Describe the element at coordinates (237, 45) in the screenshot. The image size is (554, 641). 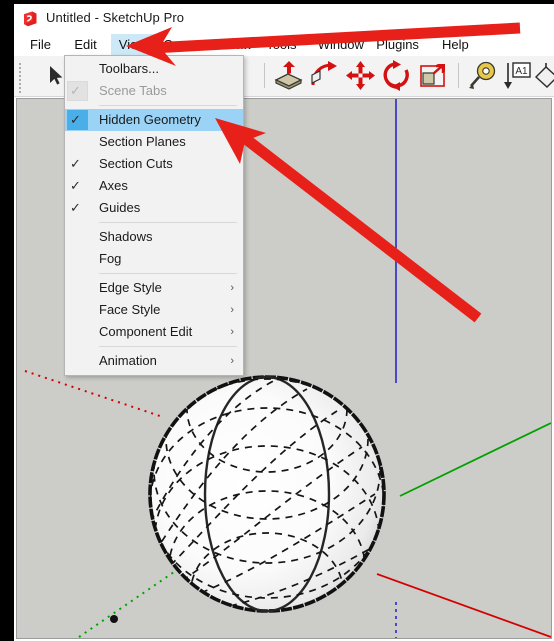
I see `menu-draw: Draw` at that location.